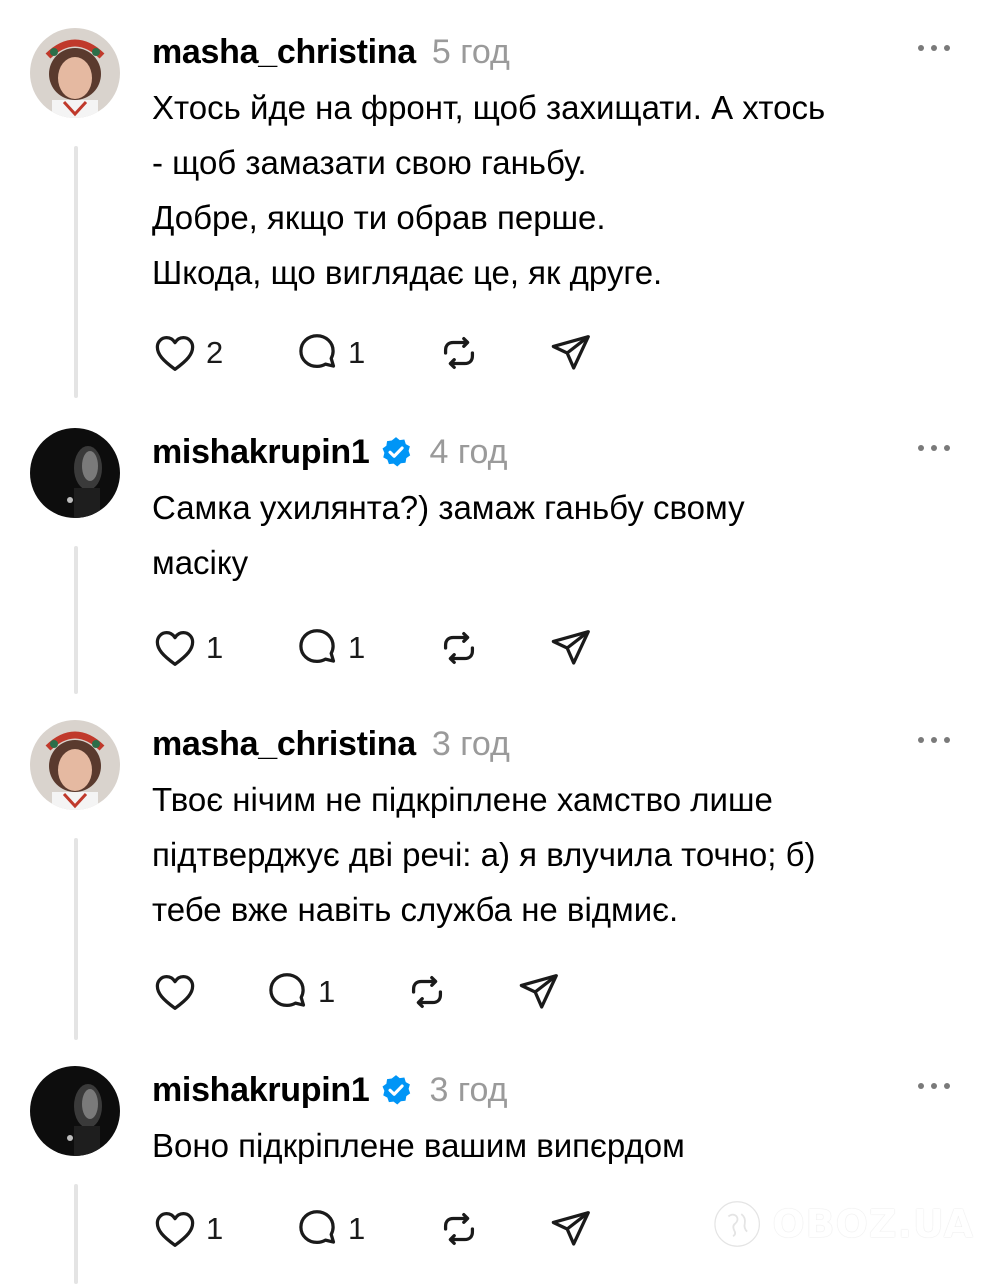  Describe the element at coordinates (215, 352) in the screenshot. I see `like-count: 2` at that location.